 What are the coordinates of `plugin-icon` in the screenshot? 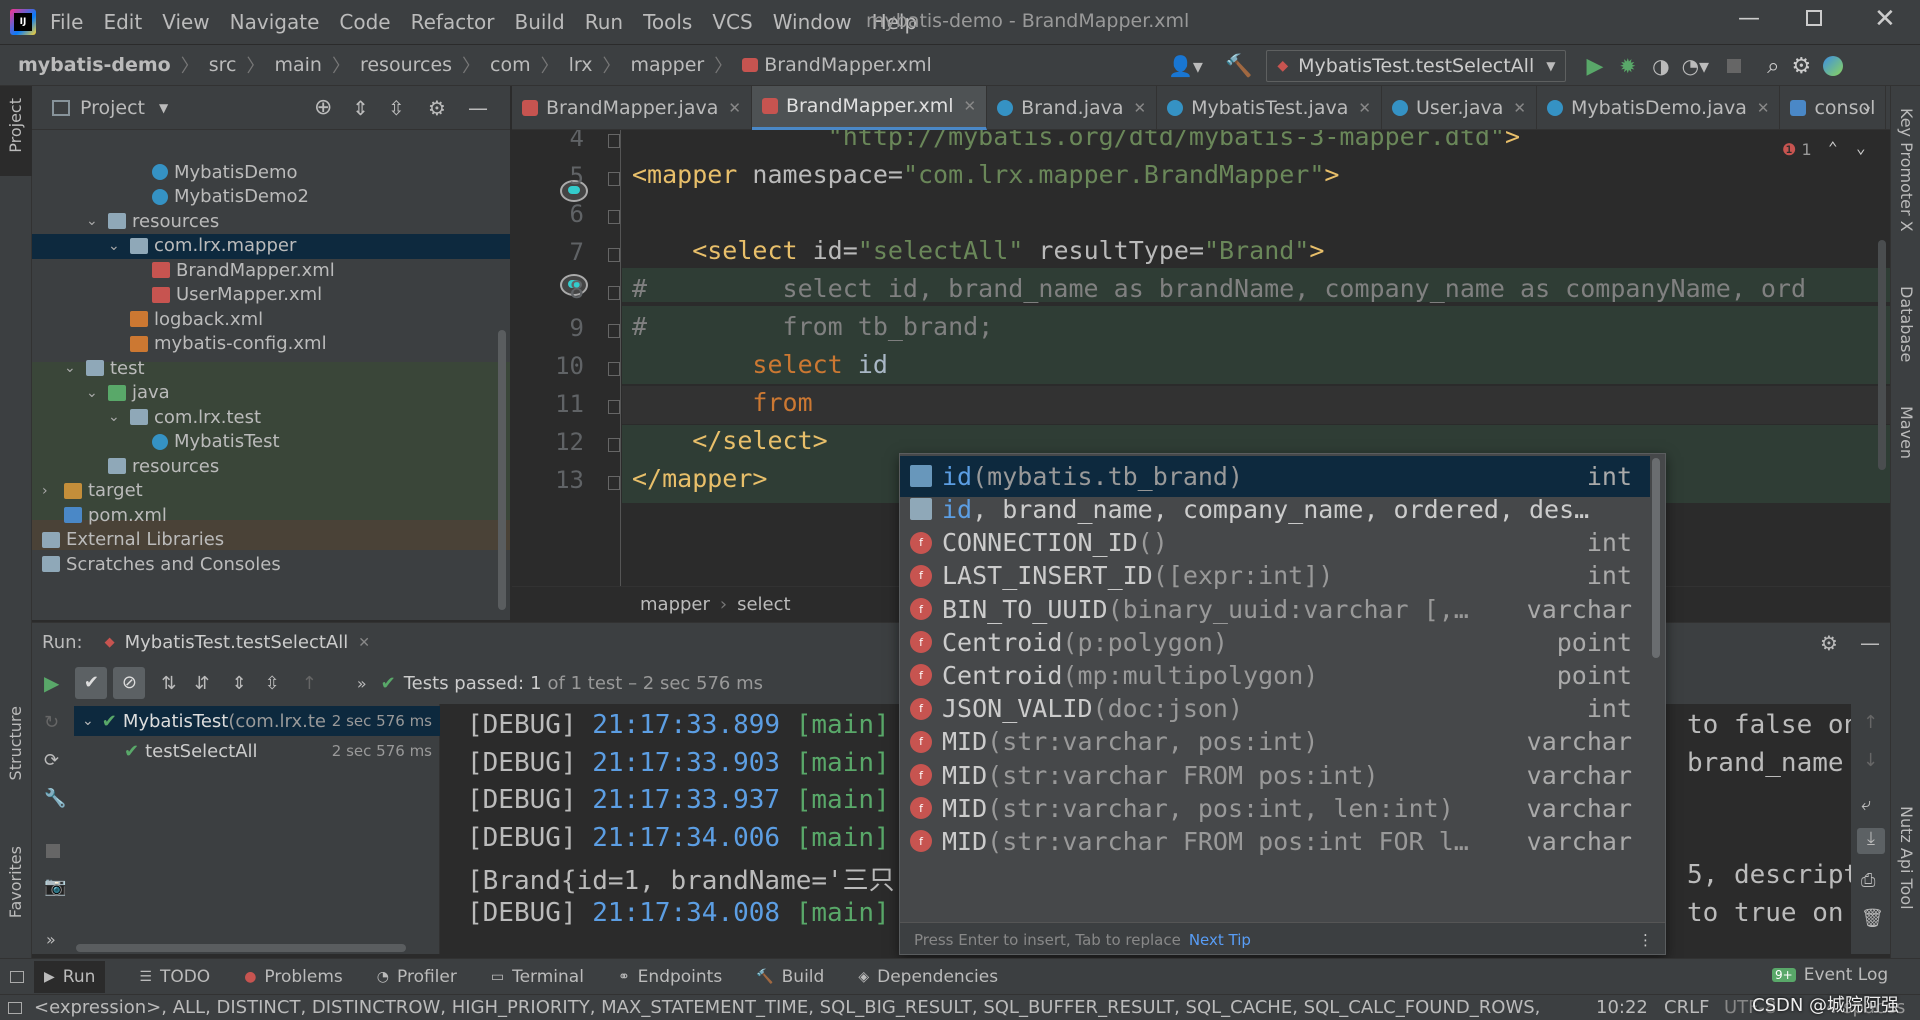 It's located at (1833, 66).